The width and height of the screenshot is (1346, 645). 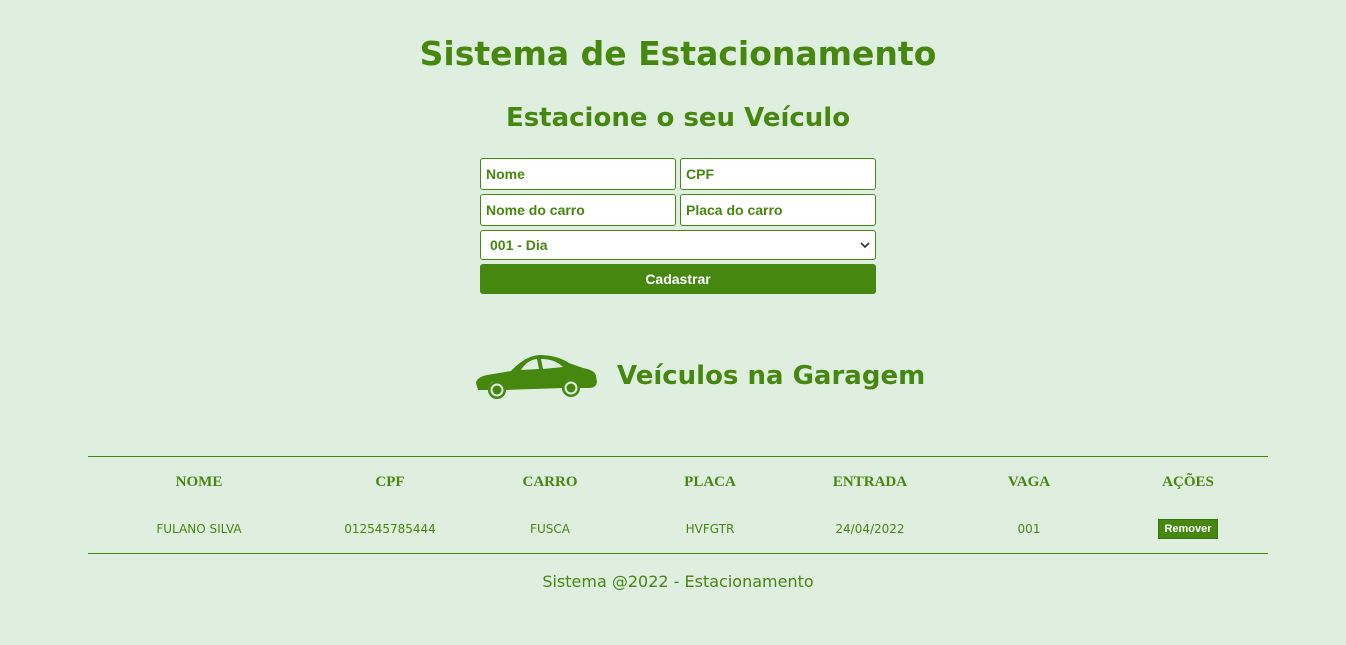 I want to click on column-header-nome: NOME, so click(x=199, y=481).